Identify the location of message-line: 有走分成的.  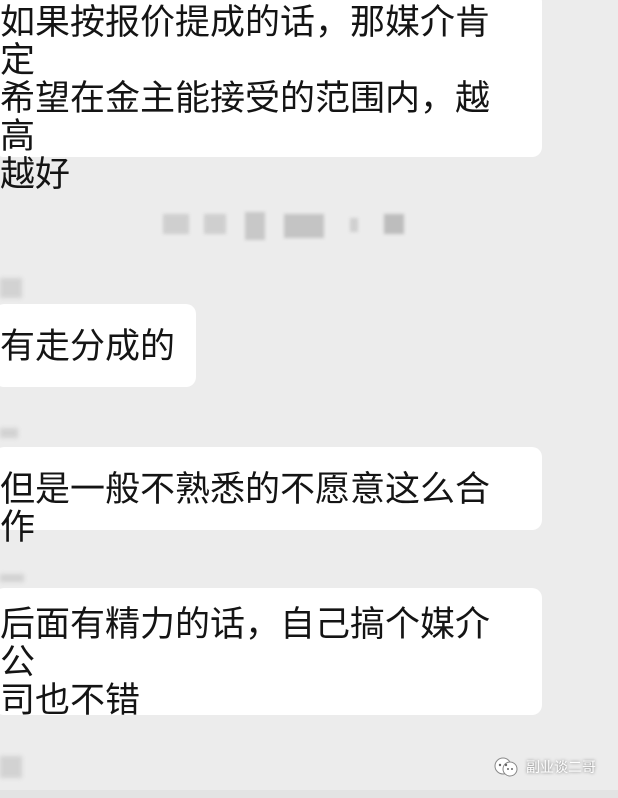
(88, 347).